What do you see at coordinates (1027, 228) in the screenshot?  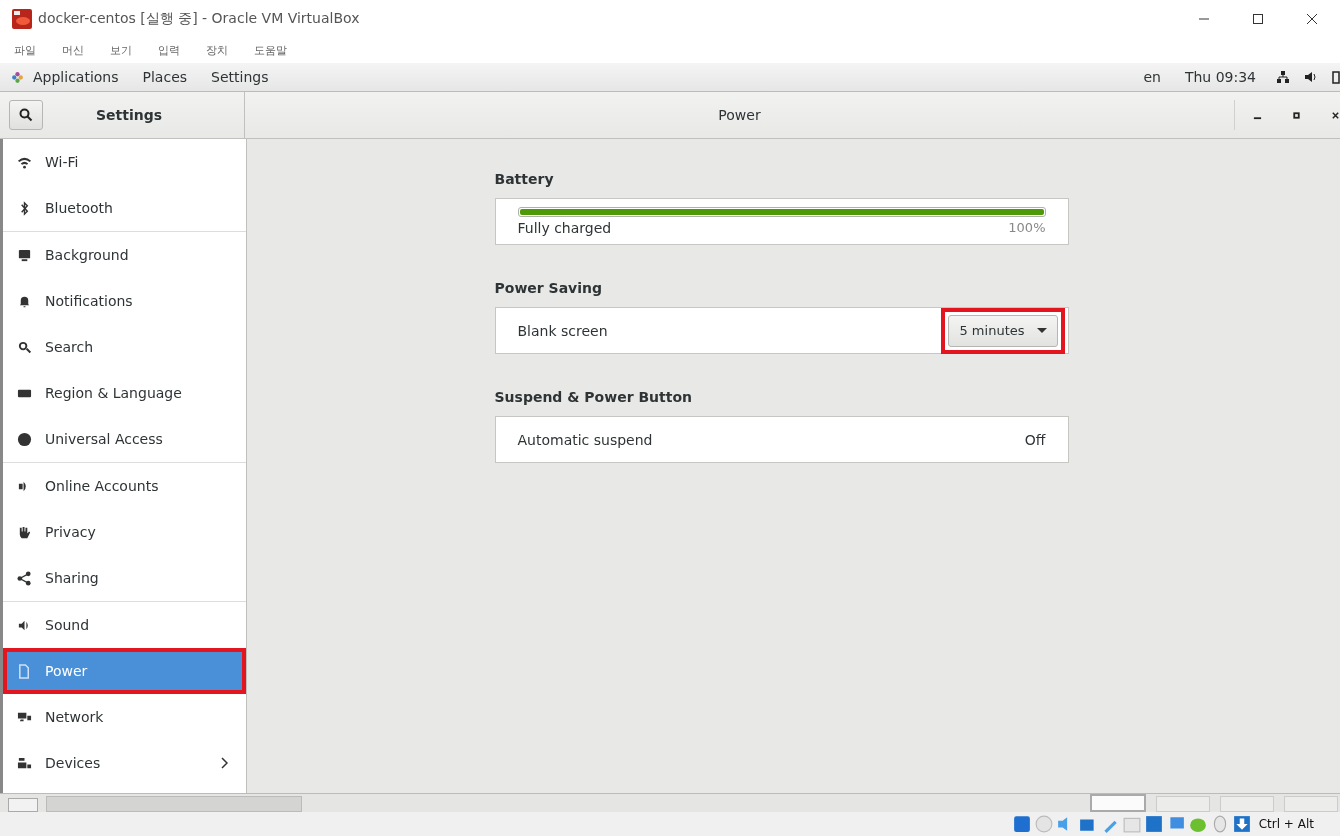 I see `battery-percentage: 100%` at bounding box center [1027, 228].